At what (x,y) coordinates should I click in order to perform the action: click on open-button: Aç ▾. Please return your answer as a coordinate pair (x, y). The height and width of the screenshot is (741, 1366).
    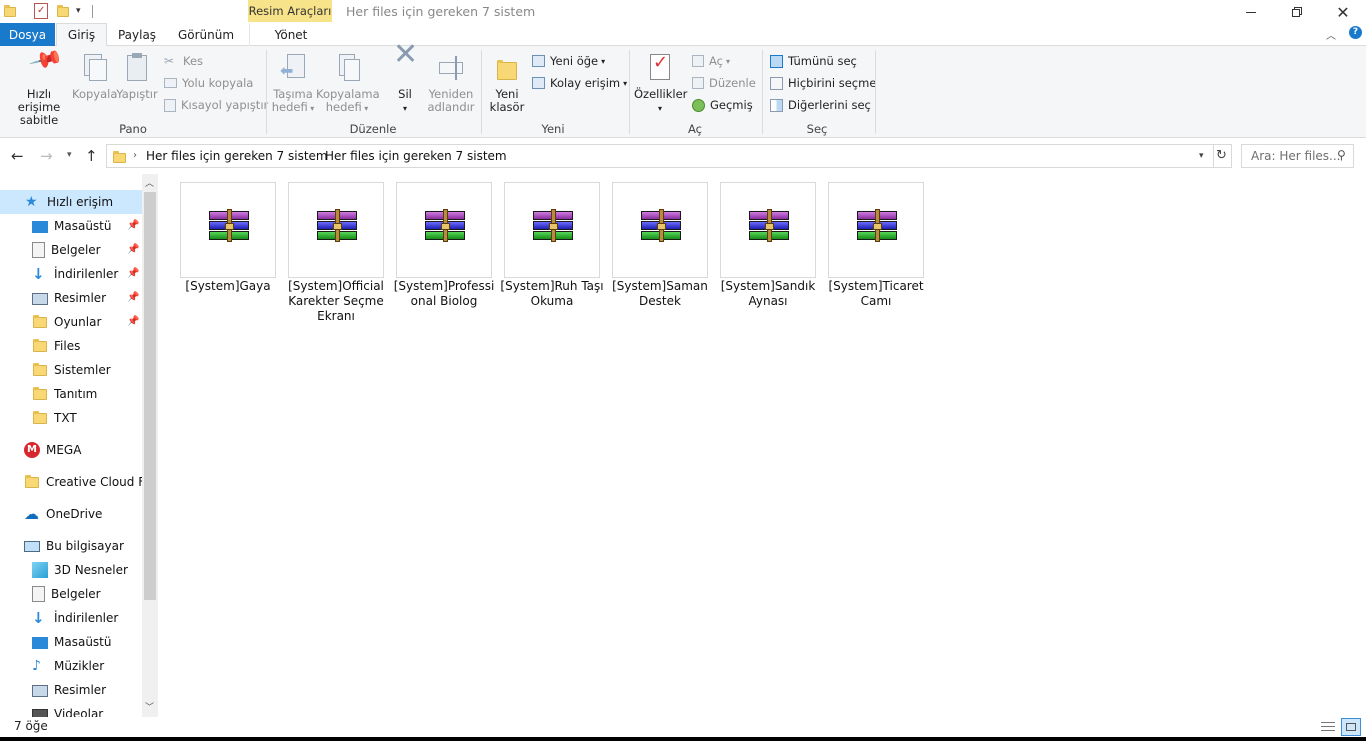
    Looking at the image, I should click on (711, 61).